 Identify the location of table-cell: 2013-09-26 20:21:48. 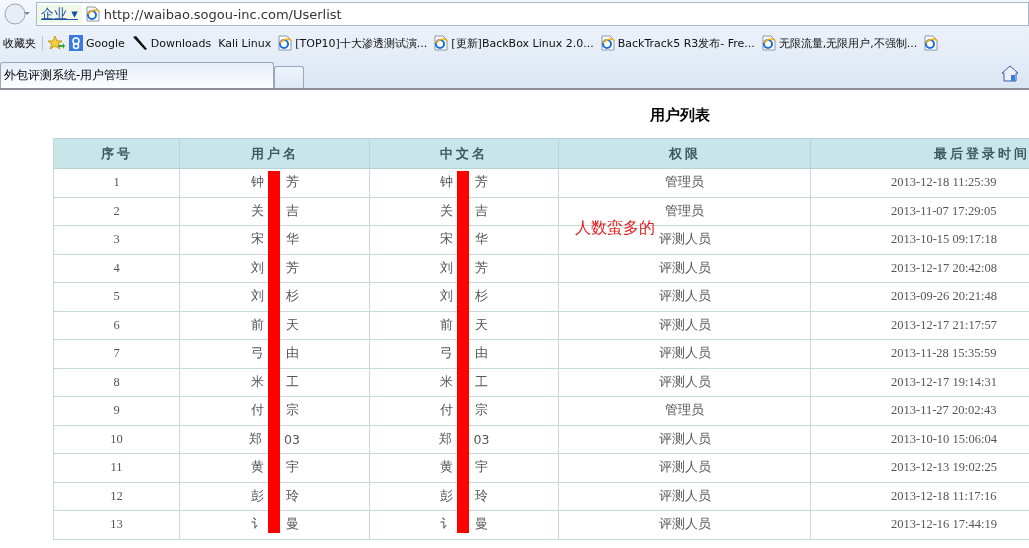
(920, 297).